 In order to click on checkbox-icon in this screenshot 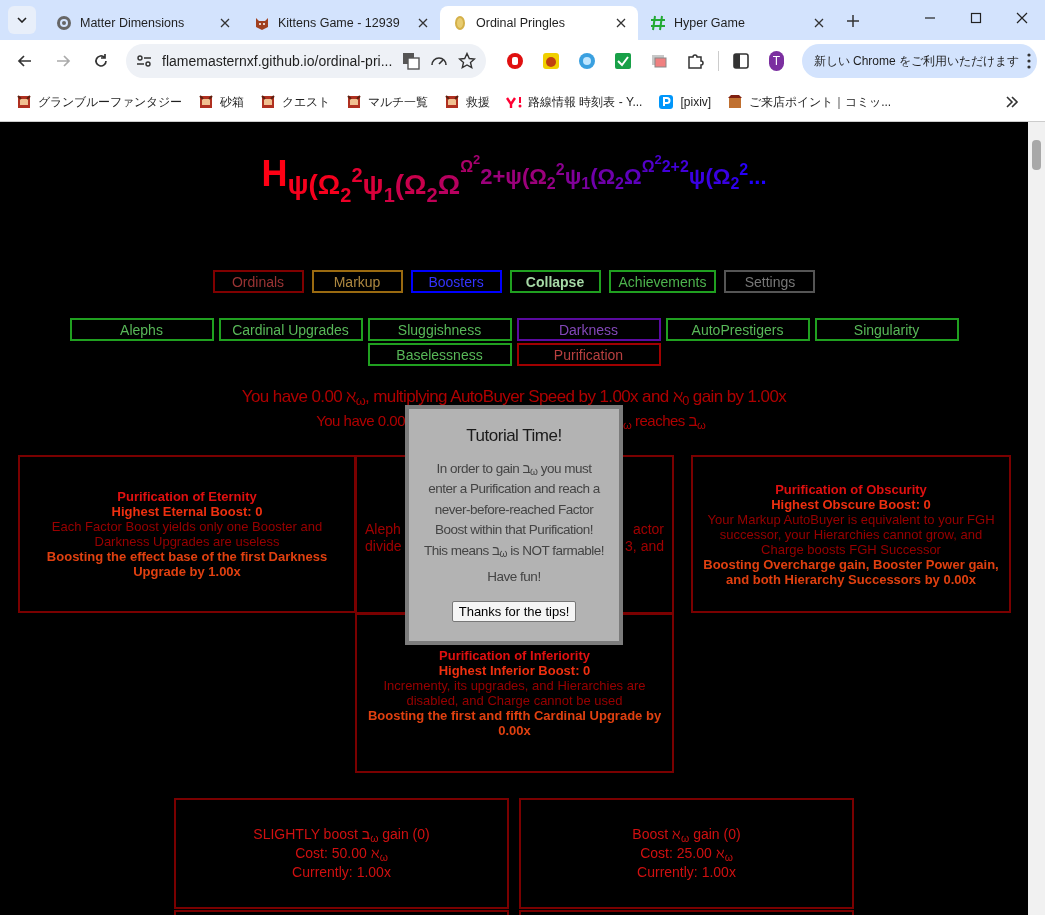, I will do `click(623, 61)`.